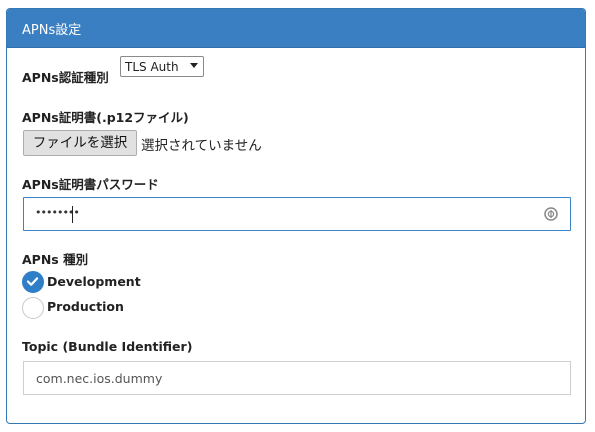  Describe the element at coordinates (107, 346) in the screenshot. I see `topic-label: Topic (Bundle Identifier)` at that location.